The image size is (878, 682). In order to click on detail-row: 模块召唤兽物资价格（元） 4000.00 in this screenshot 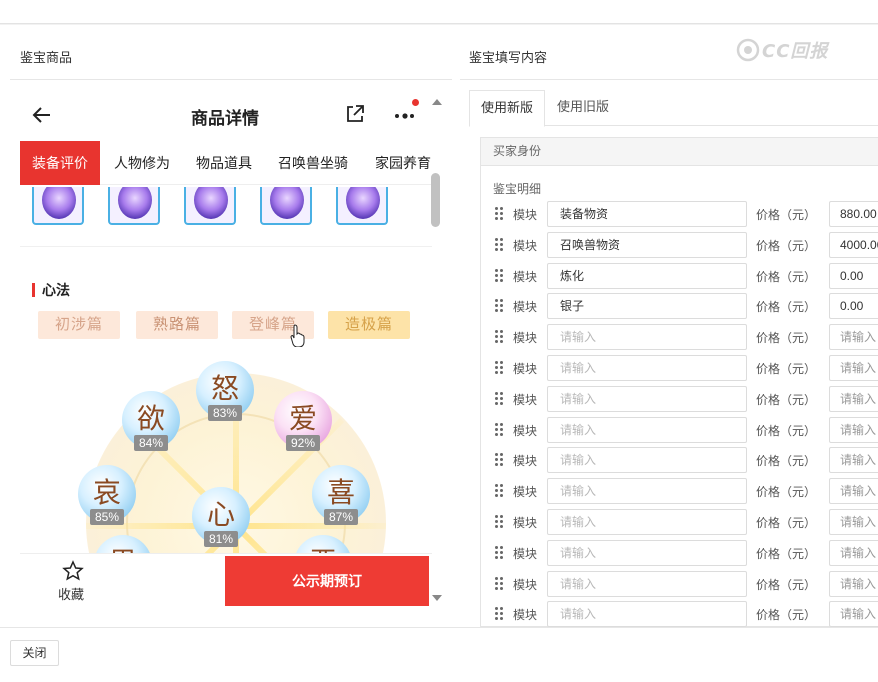, I will do `click(686, 245)`.